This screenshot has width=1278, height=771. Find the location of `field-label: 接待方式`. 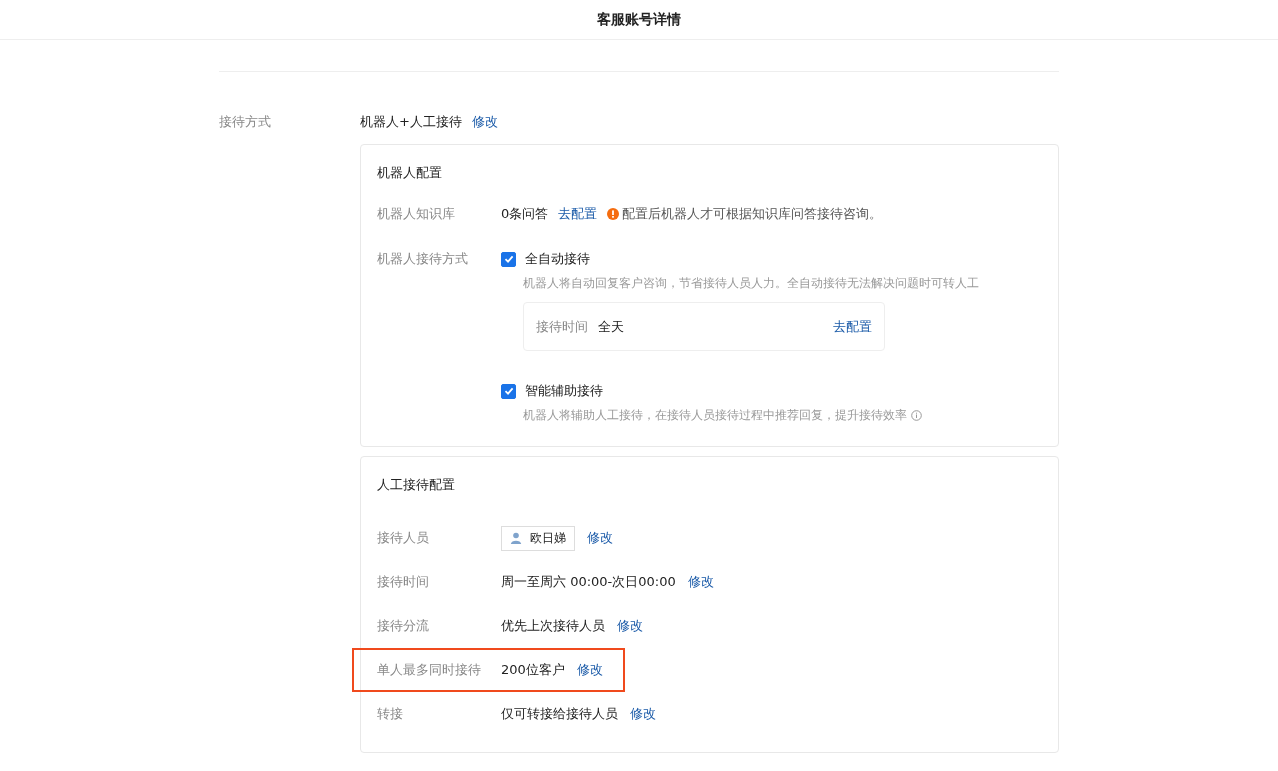

field-label: 接待方式 is located at coordinates (245, 122).